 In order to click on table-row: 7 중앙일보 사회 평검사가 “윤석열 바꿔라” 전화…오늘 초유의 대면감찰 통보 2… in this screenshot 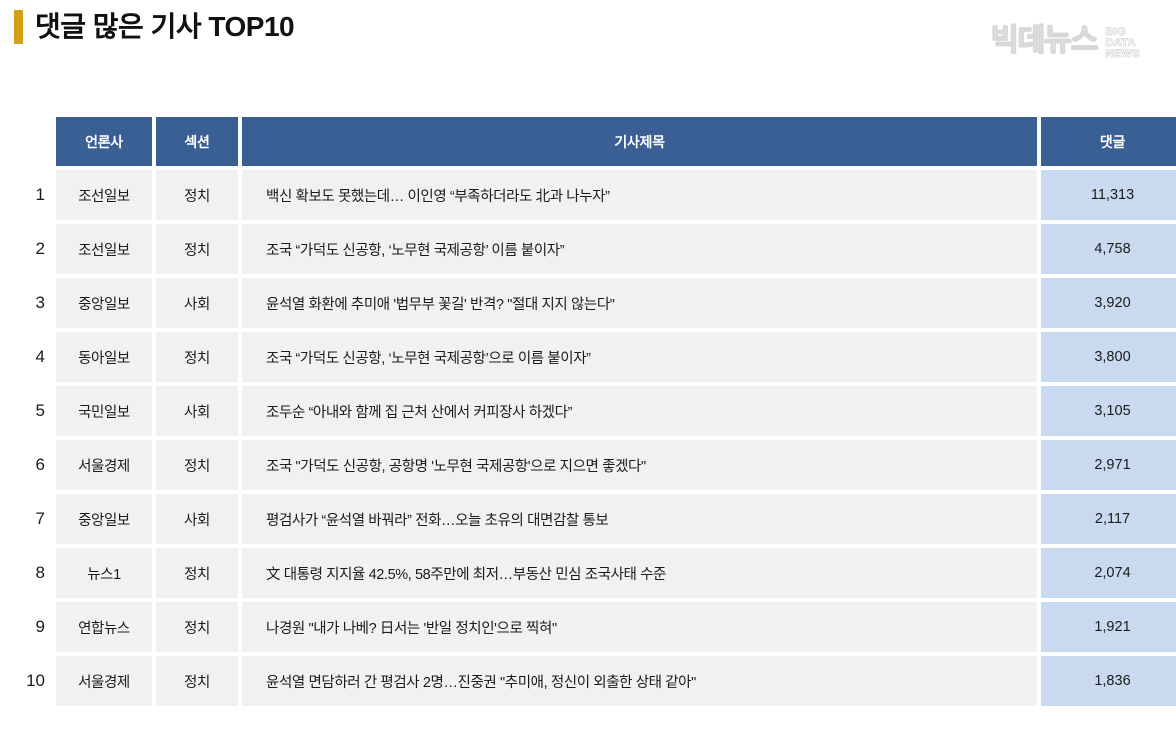, I will do `click(590, 519)`.